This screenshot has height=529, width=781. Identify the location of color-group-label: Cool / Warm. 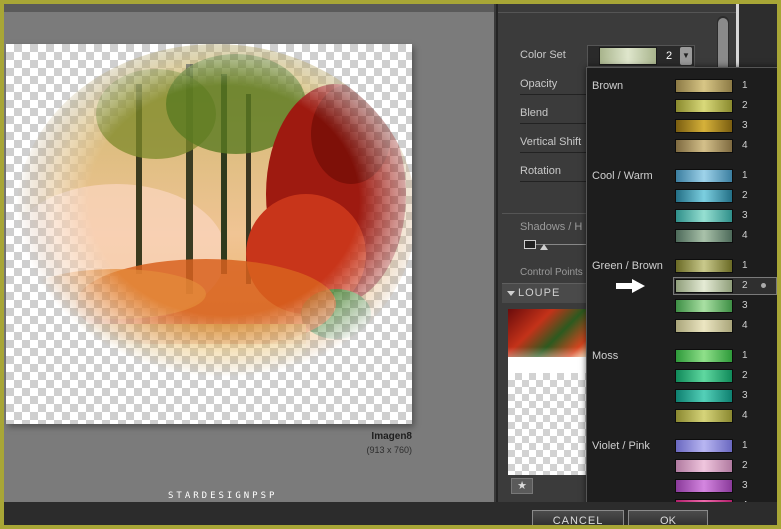
(622, 176).